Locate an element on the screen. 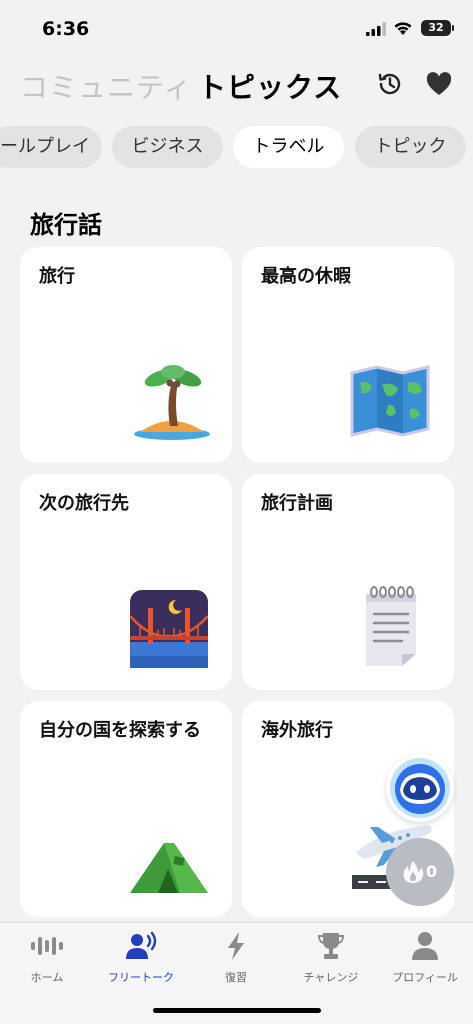 The image size is (473, 1024). section-title: 旅行話 is located at coordinates (66, 225).